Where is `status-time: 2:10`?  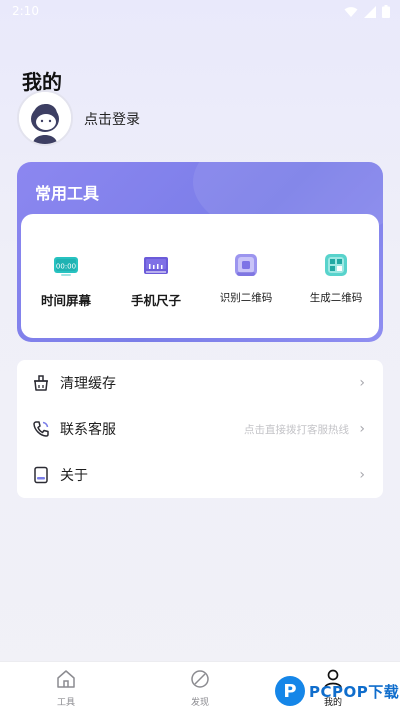 status-time: 2:10 is located at coordinates (25, 11).